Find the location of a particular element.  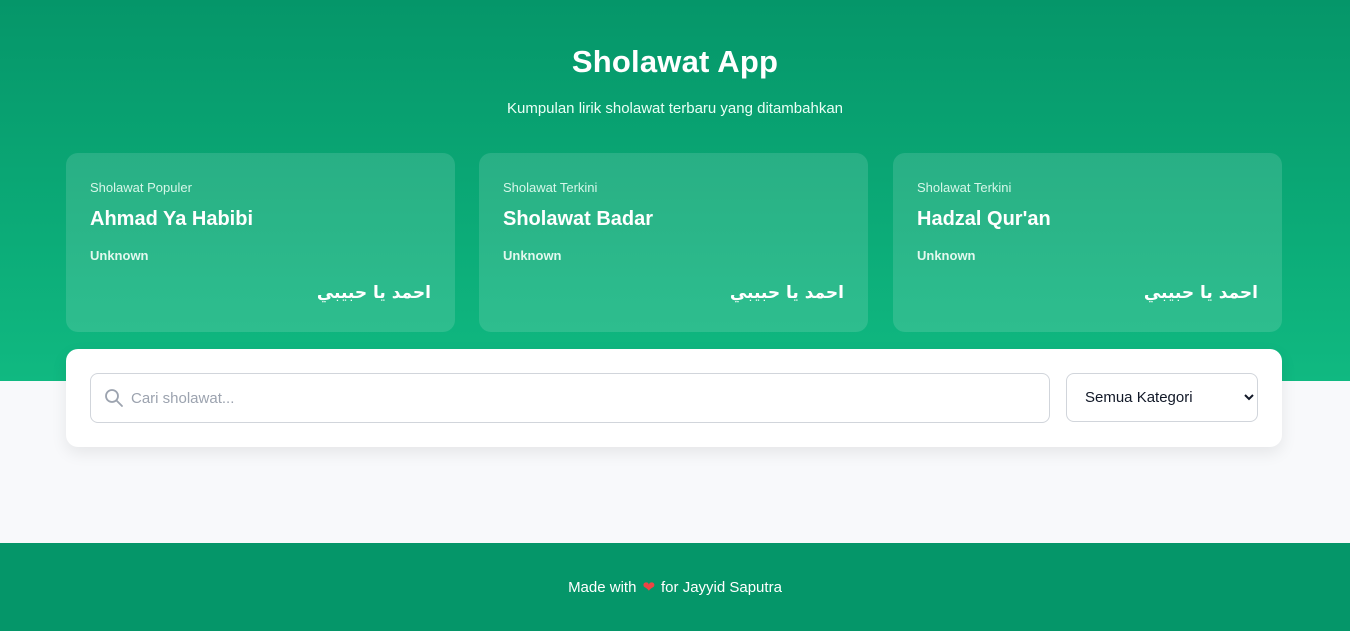

footer: Made with ❤ for Jayyid Saputra is located at coordinates (675, 587).